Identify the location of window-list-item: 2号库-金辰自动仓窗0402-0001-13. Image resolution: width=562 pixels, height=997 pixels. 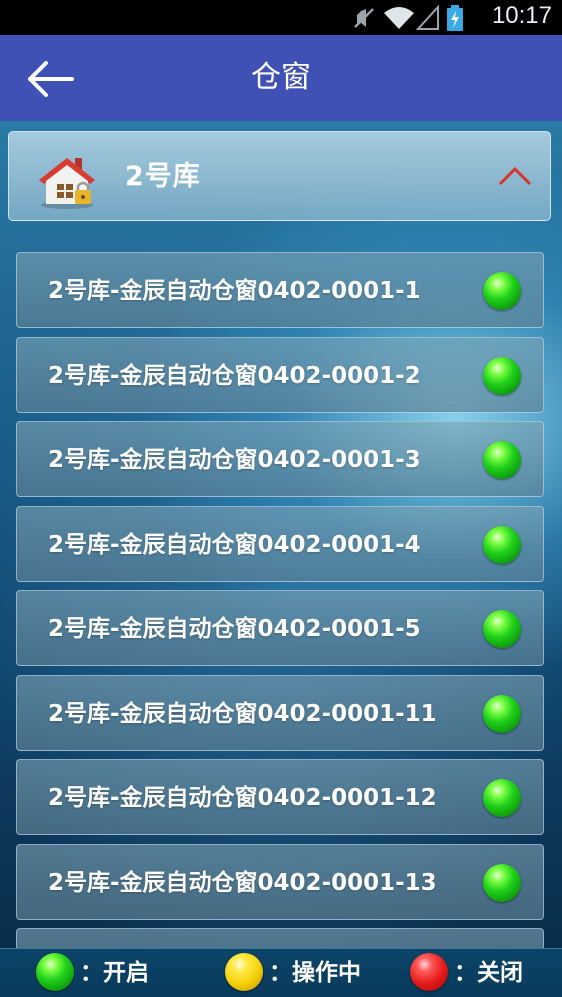
(280, 881).